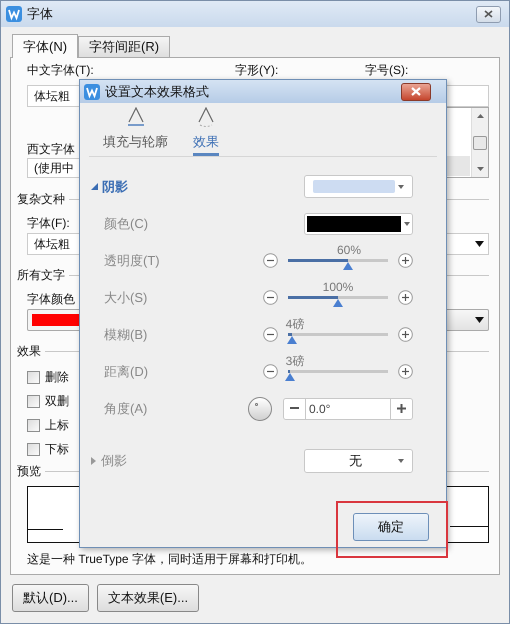 Image resolution: width=510 pixels, height=624 pixels. Describe the element at coordinates (126, 223) in the screenshot. I see `setting-label: 颜色(C)` at that location.